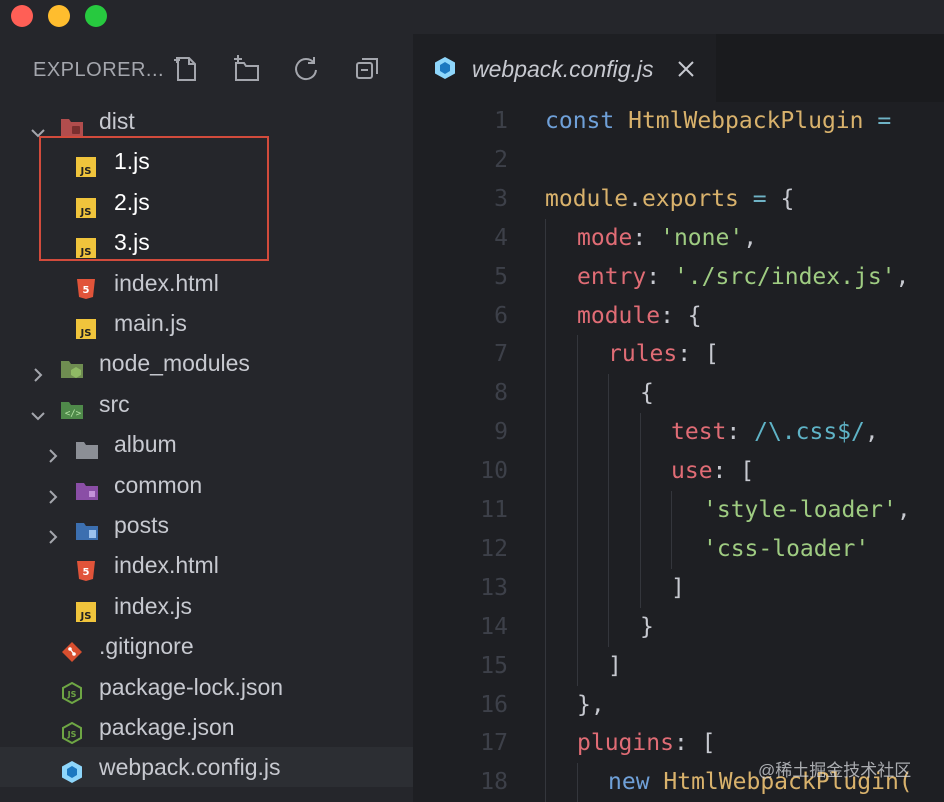 Image resolution: width=944 pixels, height=802 pixels. Describe the element at coordinates (187, 69) in the screenshot. I see `new-file-icon` at that location.